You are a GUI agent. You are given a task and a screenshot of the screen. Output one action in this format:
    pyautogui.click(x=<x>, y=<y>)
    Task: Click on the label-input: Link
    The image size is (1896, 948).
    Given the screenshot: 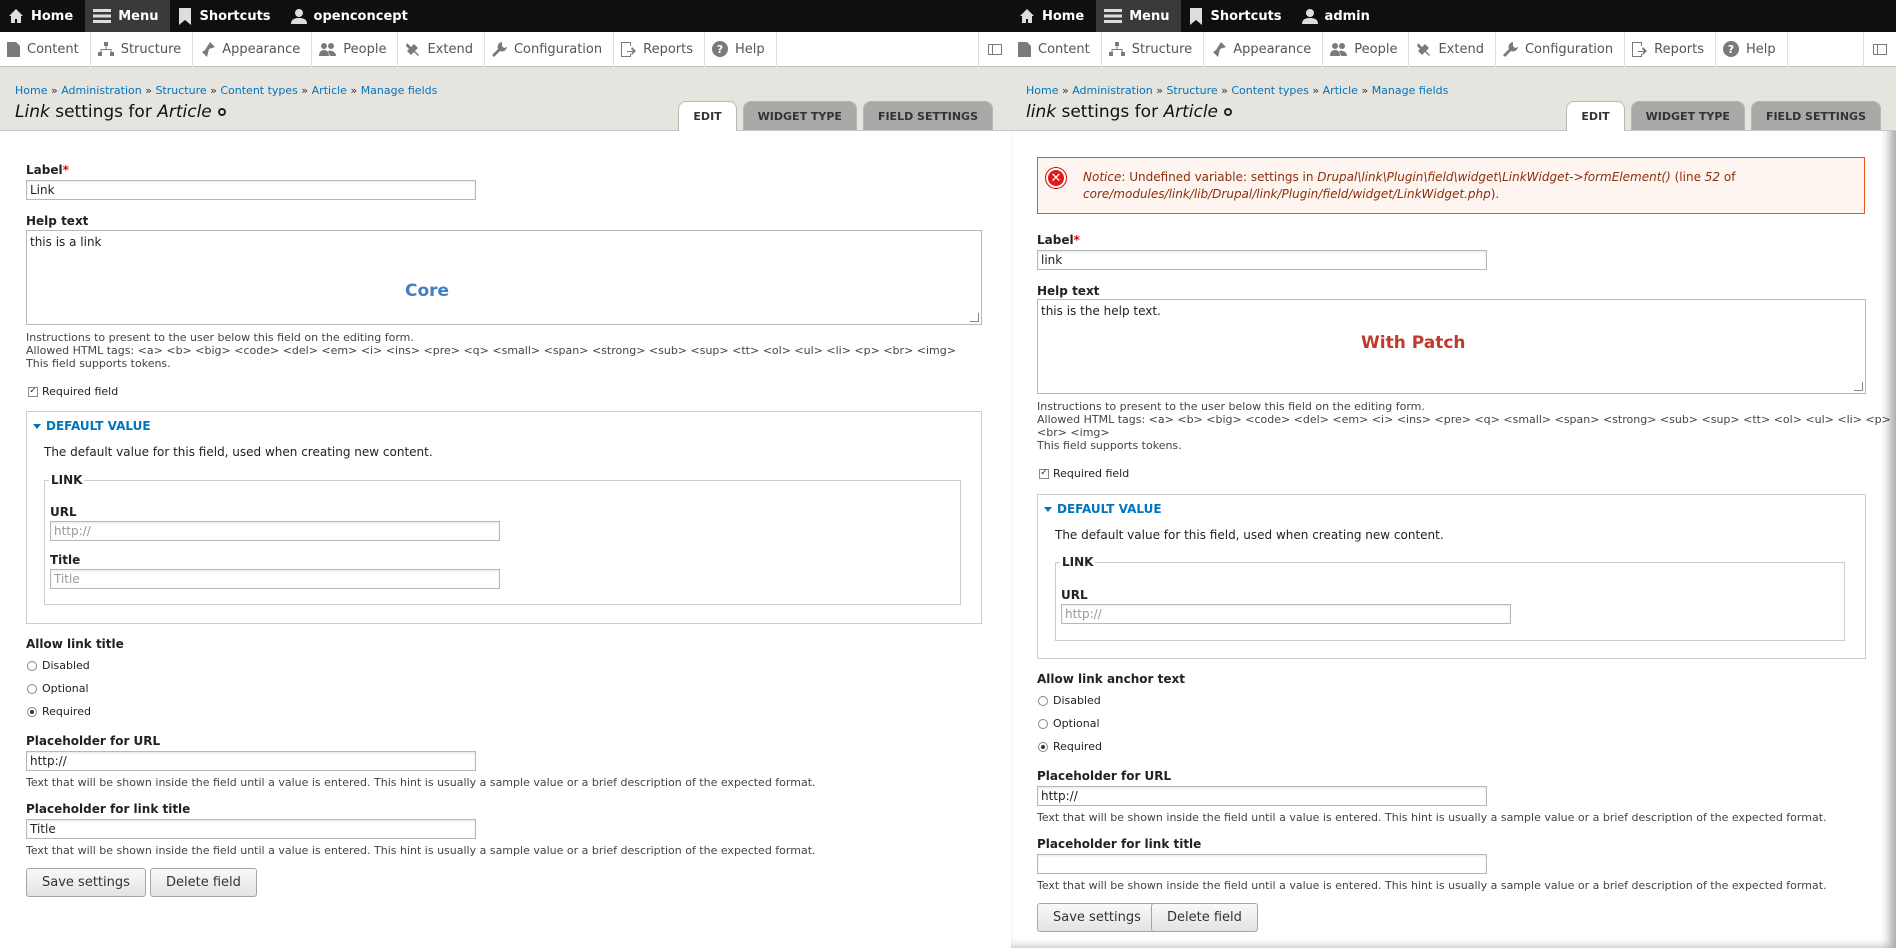 What is the action you would take?
    pyautogui.click(x=251, y=190)
    